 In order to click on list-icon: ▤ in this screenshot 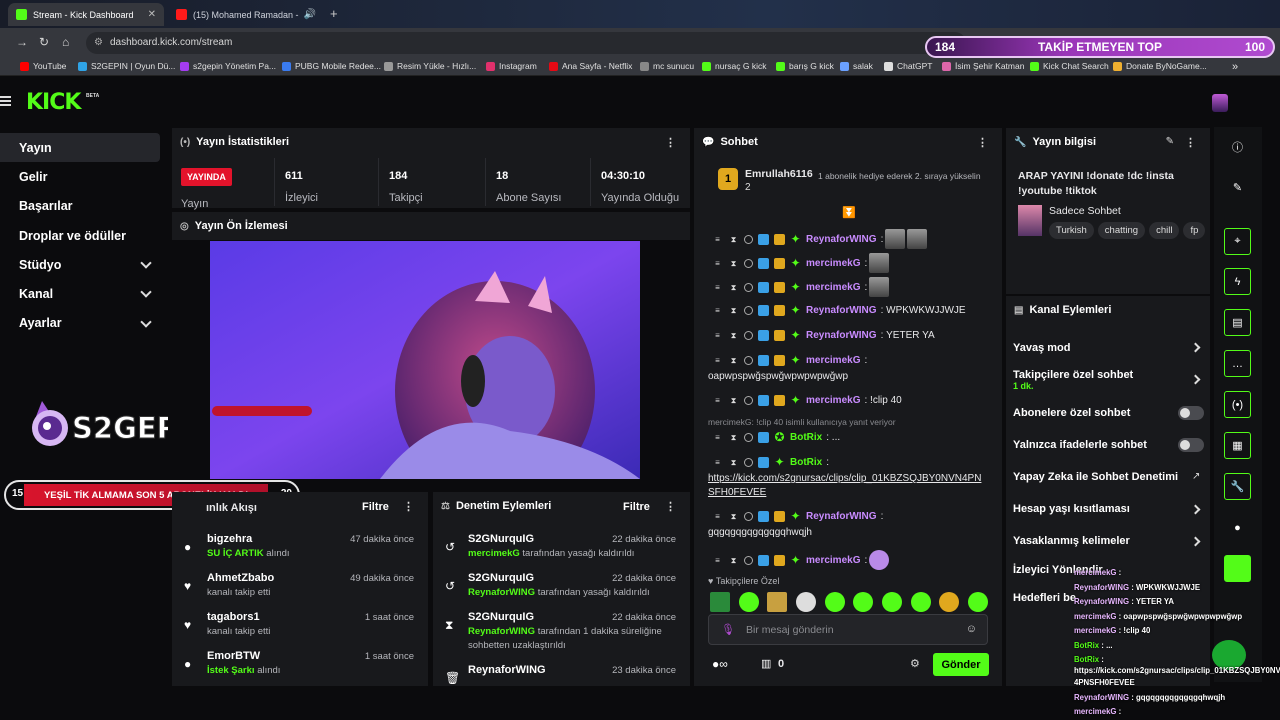, I will do `click(1019, 310)`.